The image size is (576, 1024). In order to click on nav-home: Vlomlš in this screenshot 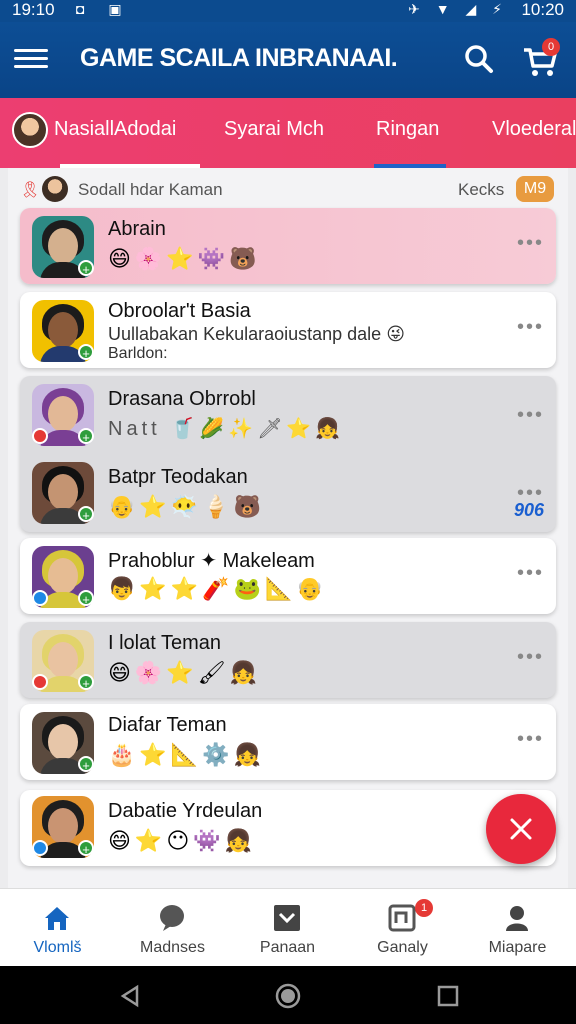, I will do `click(57, 928)`.